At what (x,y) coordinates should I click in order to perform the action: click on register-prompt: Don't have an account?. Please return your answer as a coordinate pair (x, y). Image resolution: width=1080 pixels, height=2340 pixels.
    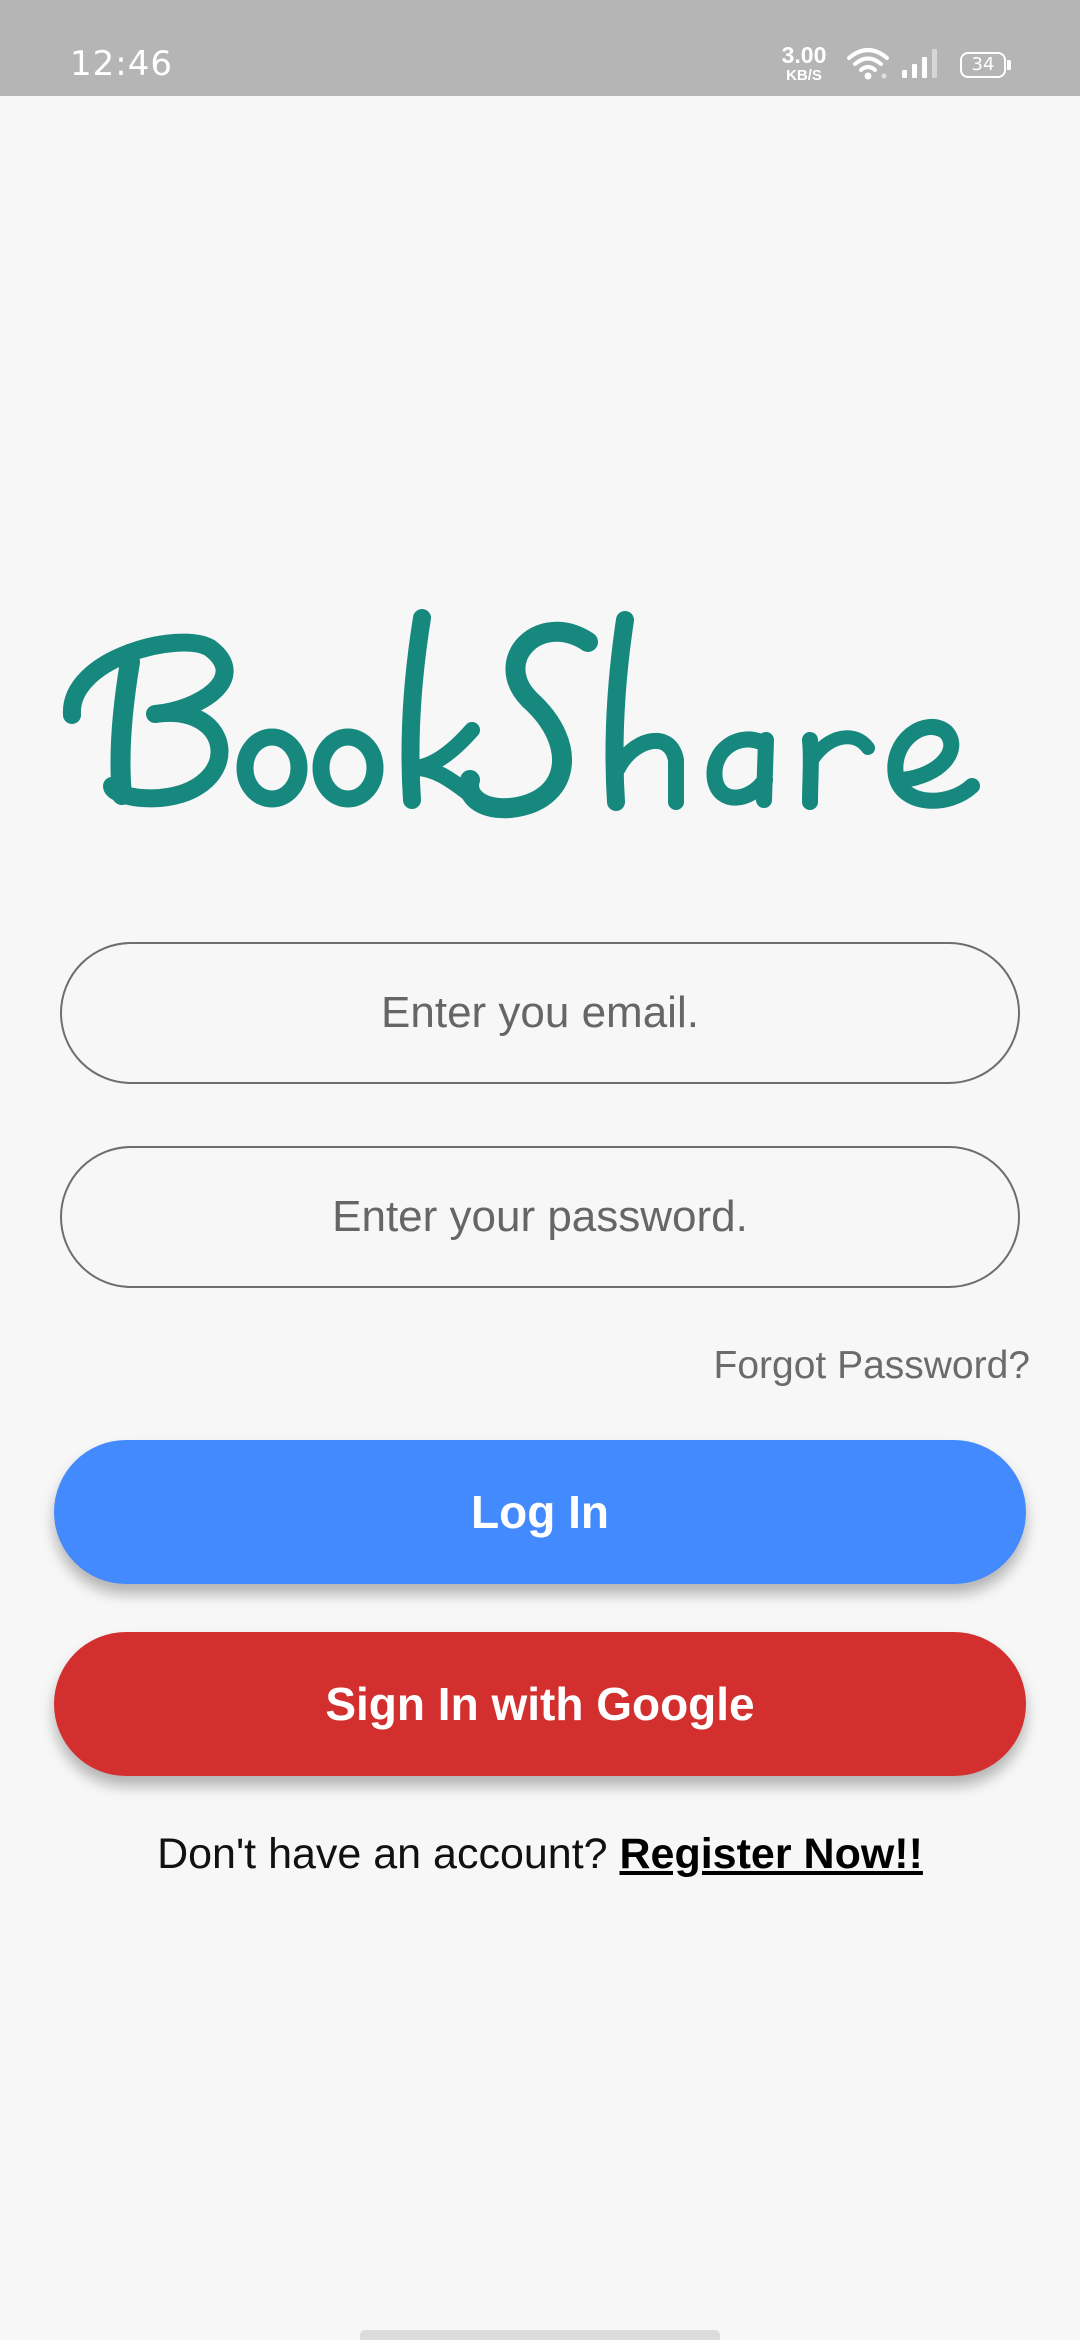
    Looking at the image, I should click on (388, 1854).